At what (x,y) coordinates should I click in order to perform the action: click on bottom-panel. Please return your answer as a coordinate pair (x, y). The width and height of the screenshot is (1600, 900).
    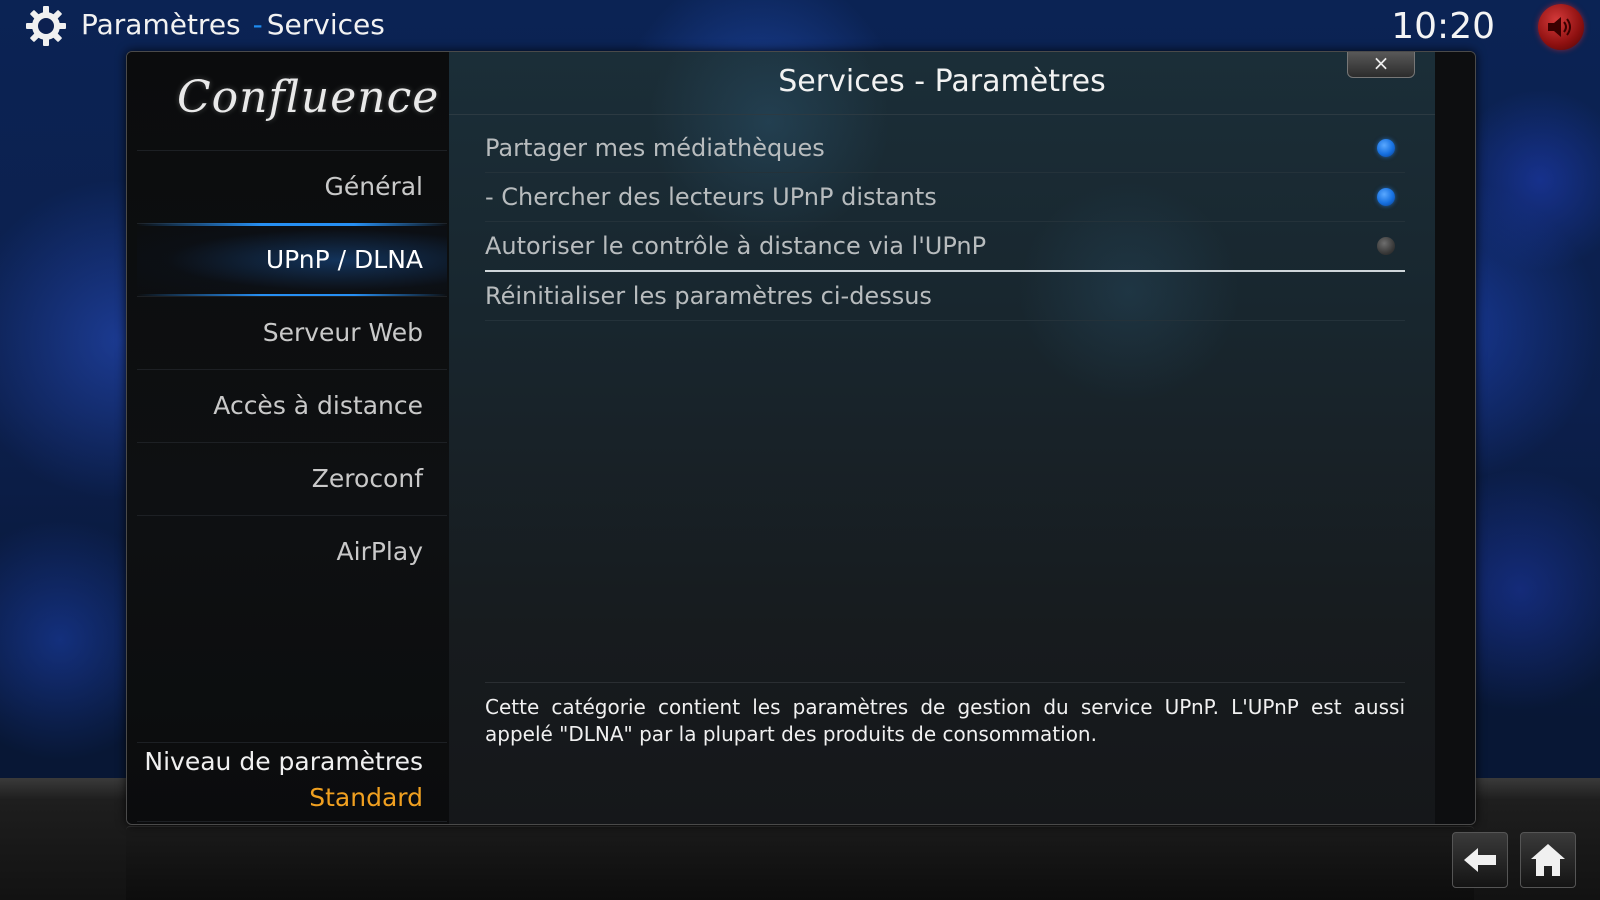
    Looking at the image, I should click on (800, 863).